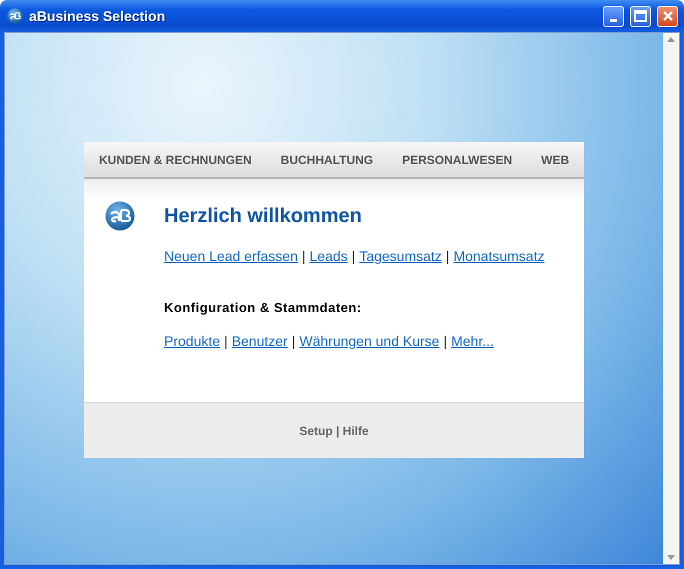 The height and width of the screenshot is (569, 684). Describe the element at coordinates (97, 16) in the screenshot. I see `window-title: aBusiness Selection` at that location.